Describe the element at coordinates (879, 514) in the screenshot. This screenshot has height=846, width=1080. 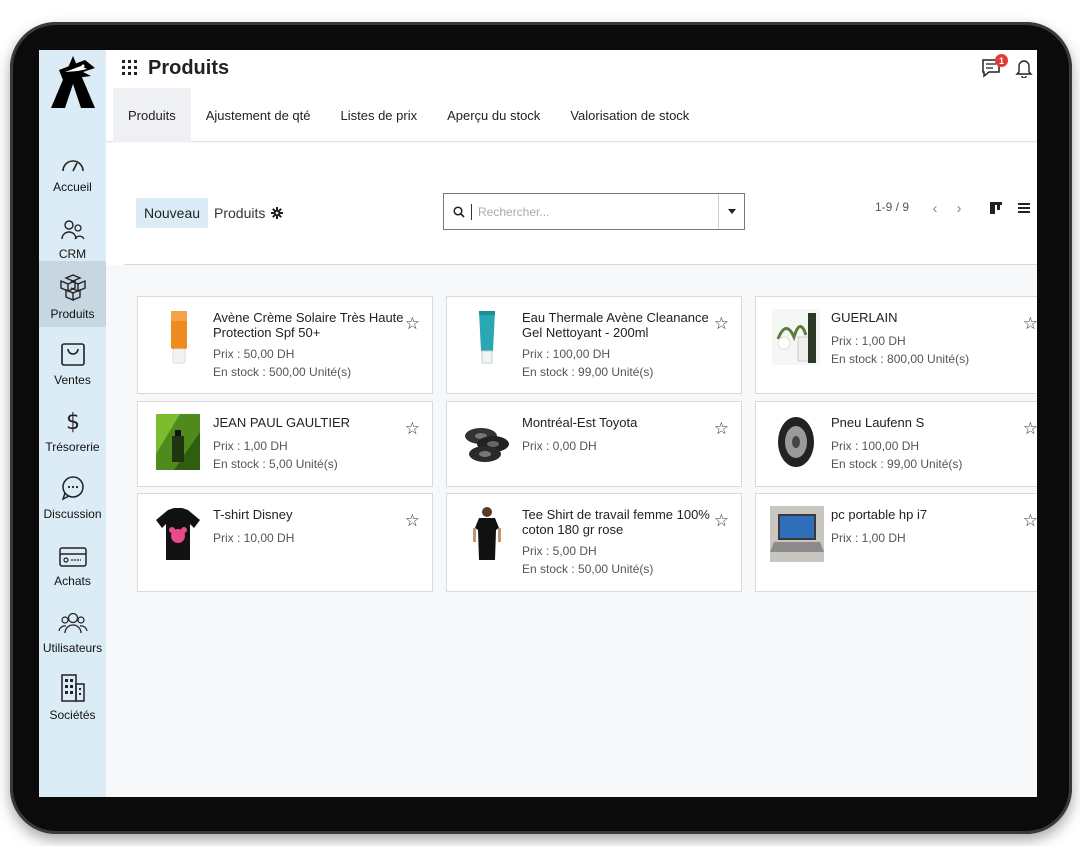
I see `product-name: pc portable hp i7` at that location.